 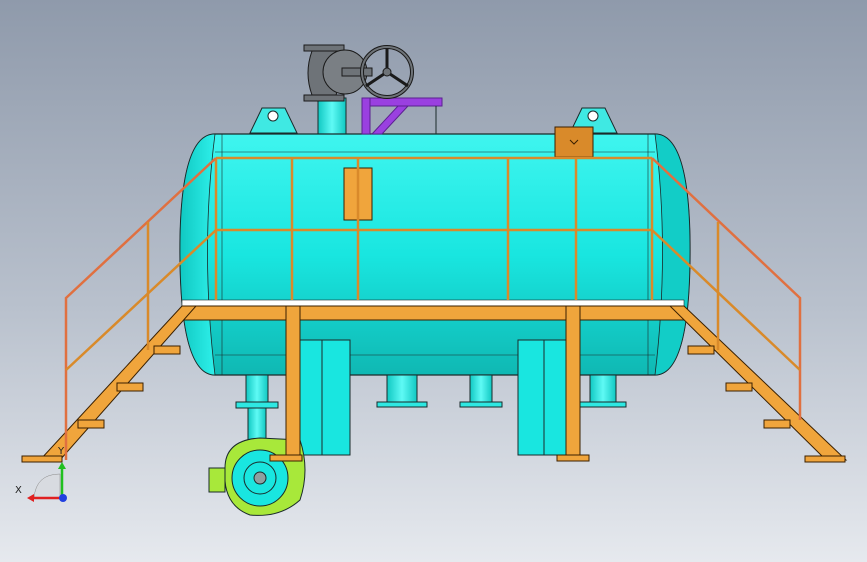 What do you see at coordinates (273, 120) in the screenshot?
I see `lifting-lug-left` at bounding box center [273, 120].